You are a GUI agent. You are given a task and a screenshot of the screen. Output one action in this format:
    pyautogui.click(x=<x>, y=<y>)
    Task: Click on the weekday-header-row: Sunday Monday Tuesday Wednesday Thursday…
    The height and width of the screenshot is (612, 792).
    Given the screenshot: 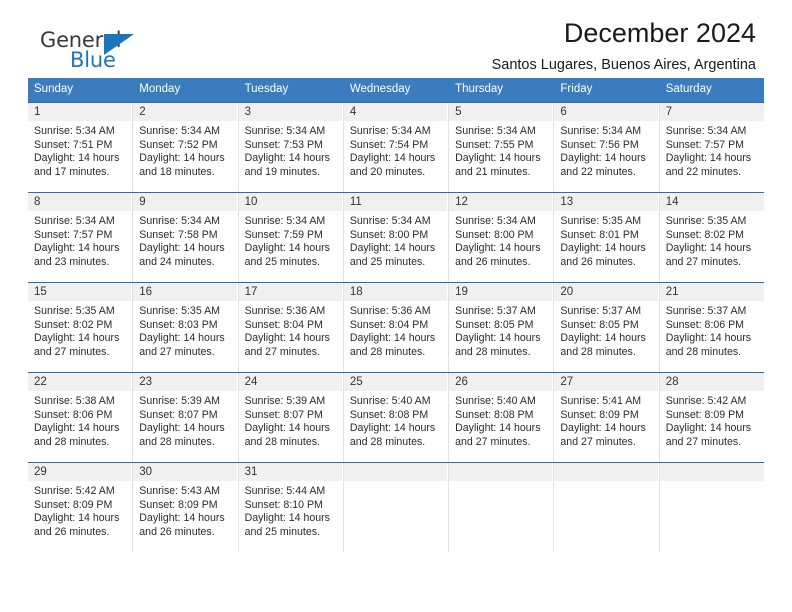 What is the action you would take?
    pyautogui.click(x=396, y=90)
    